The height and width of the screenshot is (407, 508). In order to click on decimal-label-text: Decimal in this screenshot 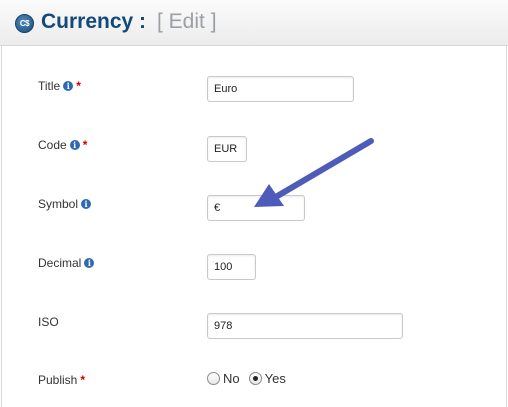, I will do `click(60, 263)`.